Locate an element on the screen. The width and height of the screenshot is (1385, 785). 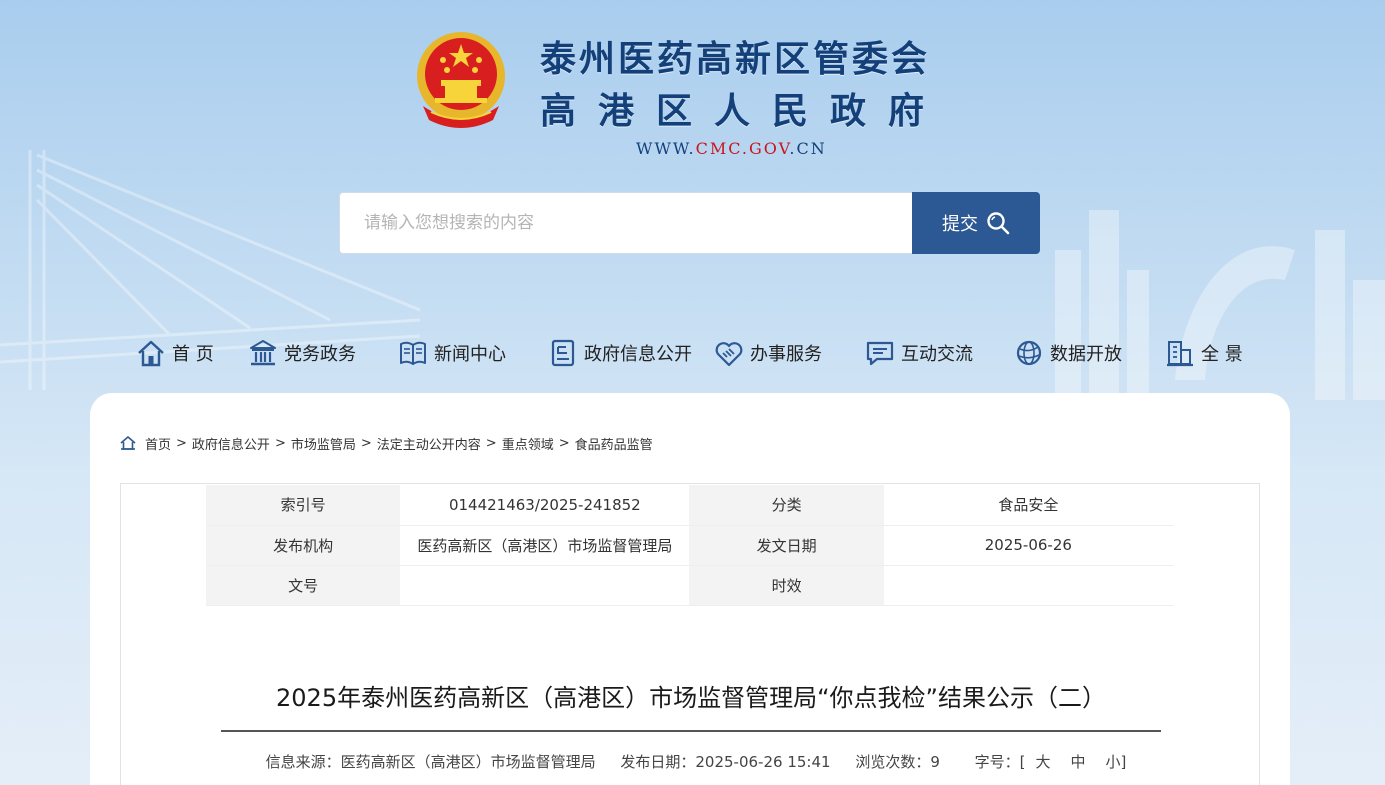
site-url: WWW.CMC.GOV.CN is located at coordinates (731, 148).